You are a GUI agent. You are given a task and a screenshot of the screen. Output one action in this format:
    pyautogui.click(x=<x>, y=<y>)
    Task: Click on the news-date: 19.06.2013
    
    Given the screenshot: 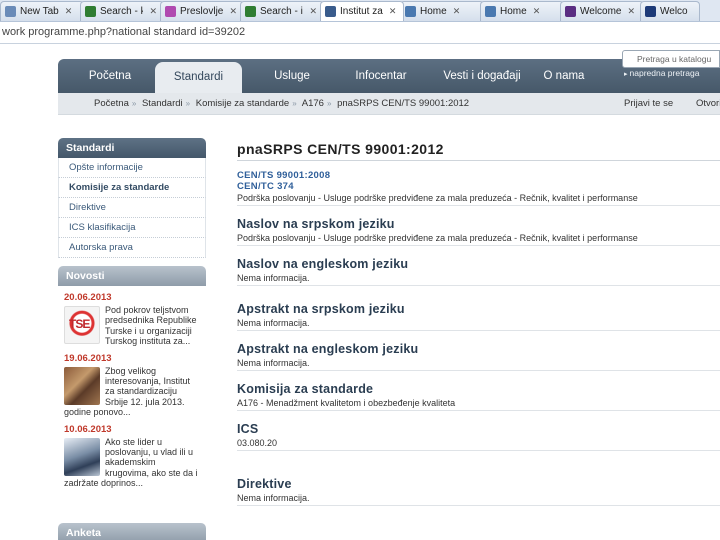 What is the action you would take?
    pyautogui.click(x=88, y=358)
    